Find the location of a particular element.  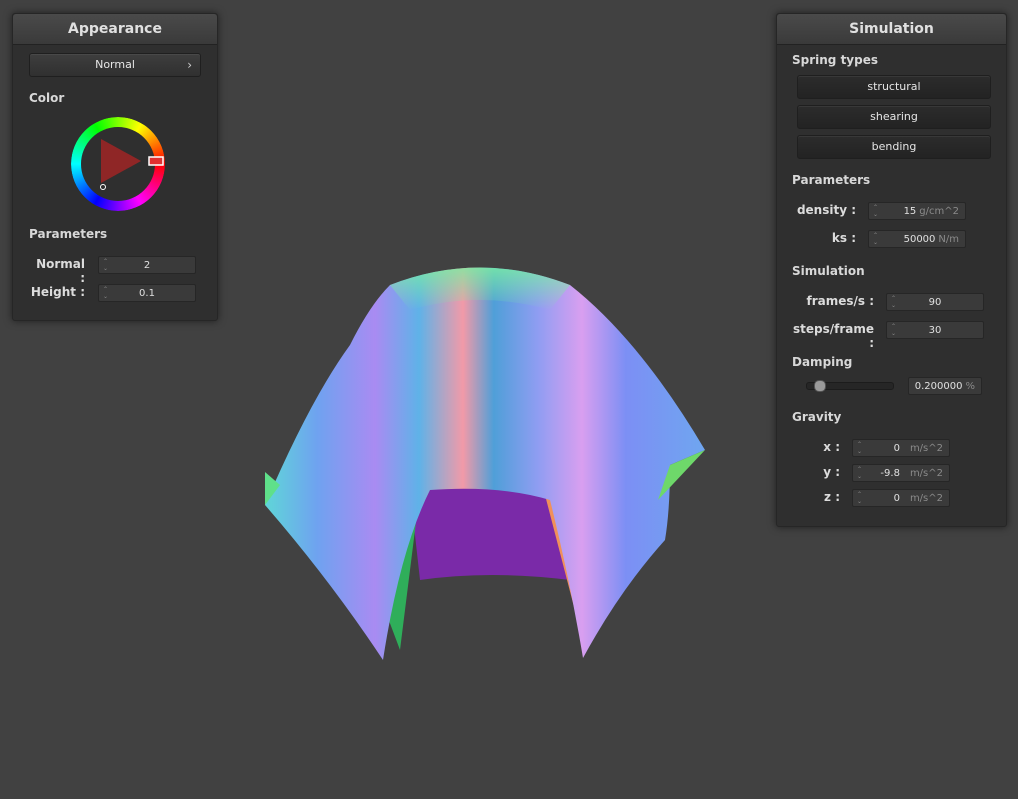

shader-select: Normal › is located at coordinates (115, 65).